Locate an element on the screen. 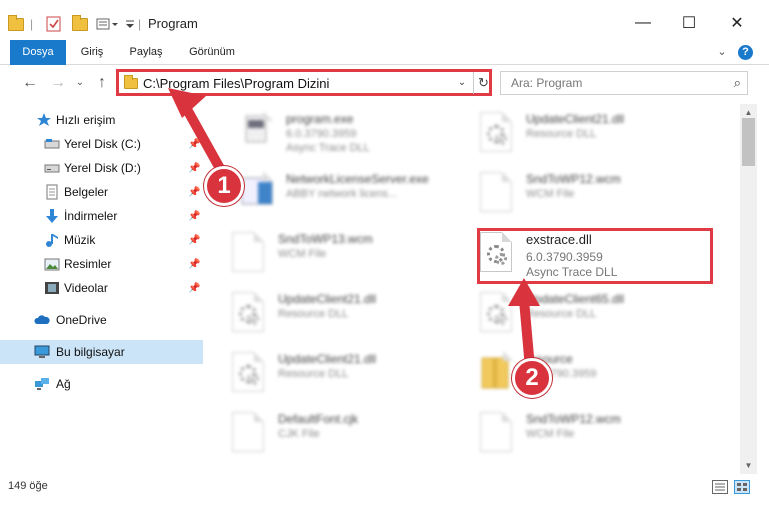 The width and height of the screenshot is (769, 511). maximize-button: ☐ is located at coordinates (689, 23).